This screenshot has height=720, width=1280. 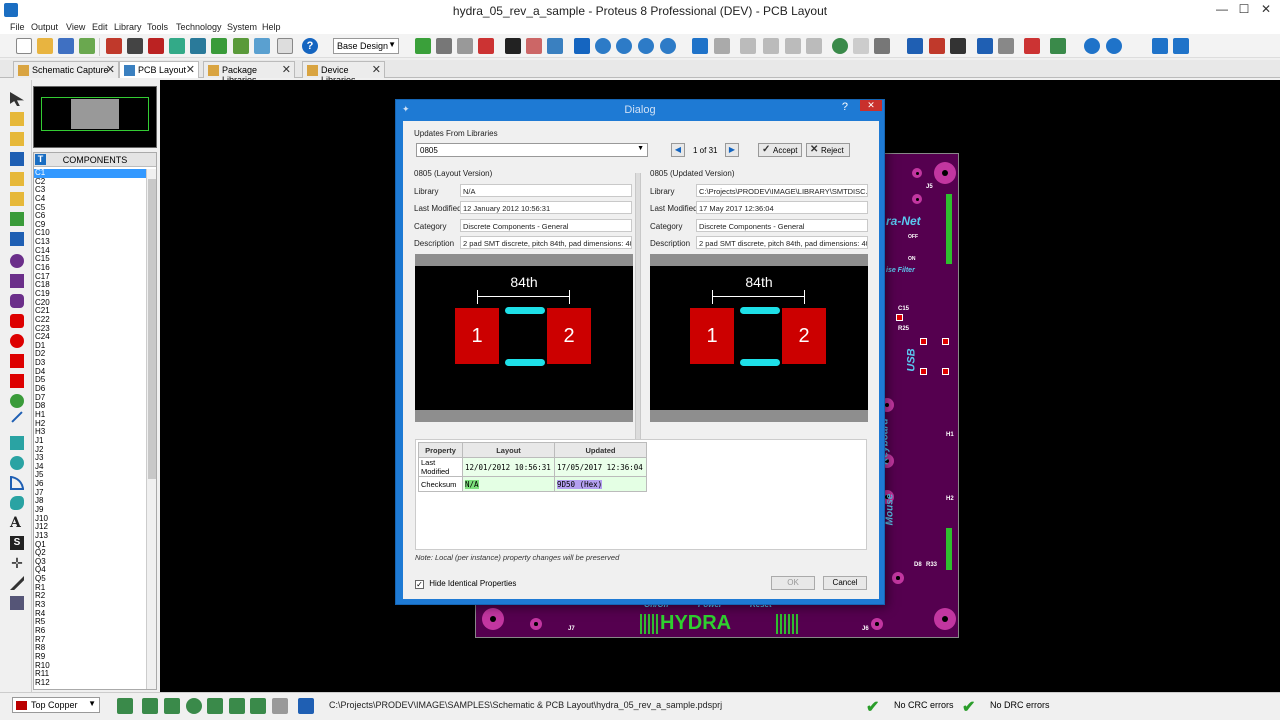 I want to click on maximize-button: ☐, so click(x=1244, y=9).